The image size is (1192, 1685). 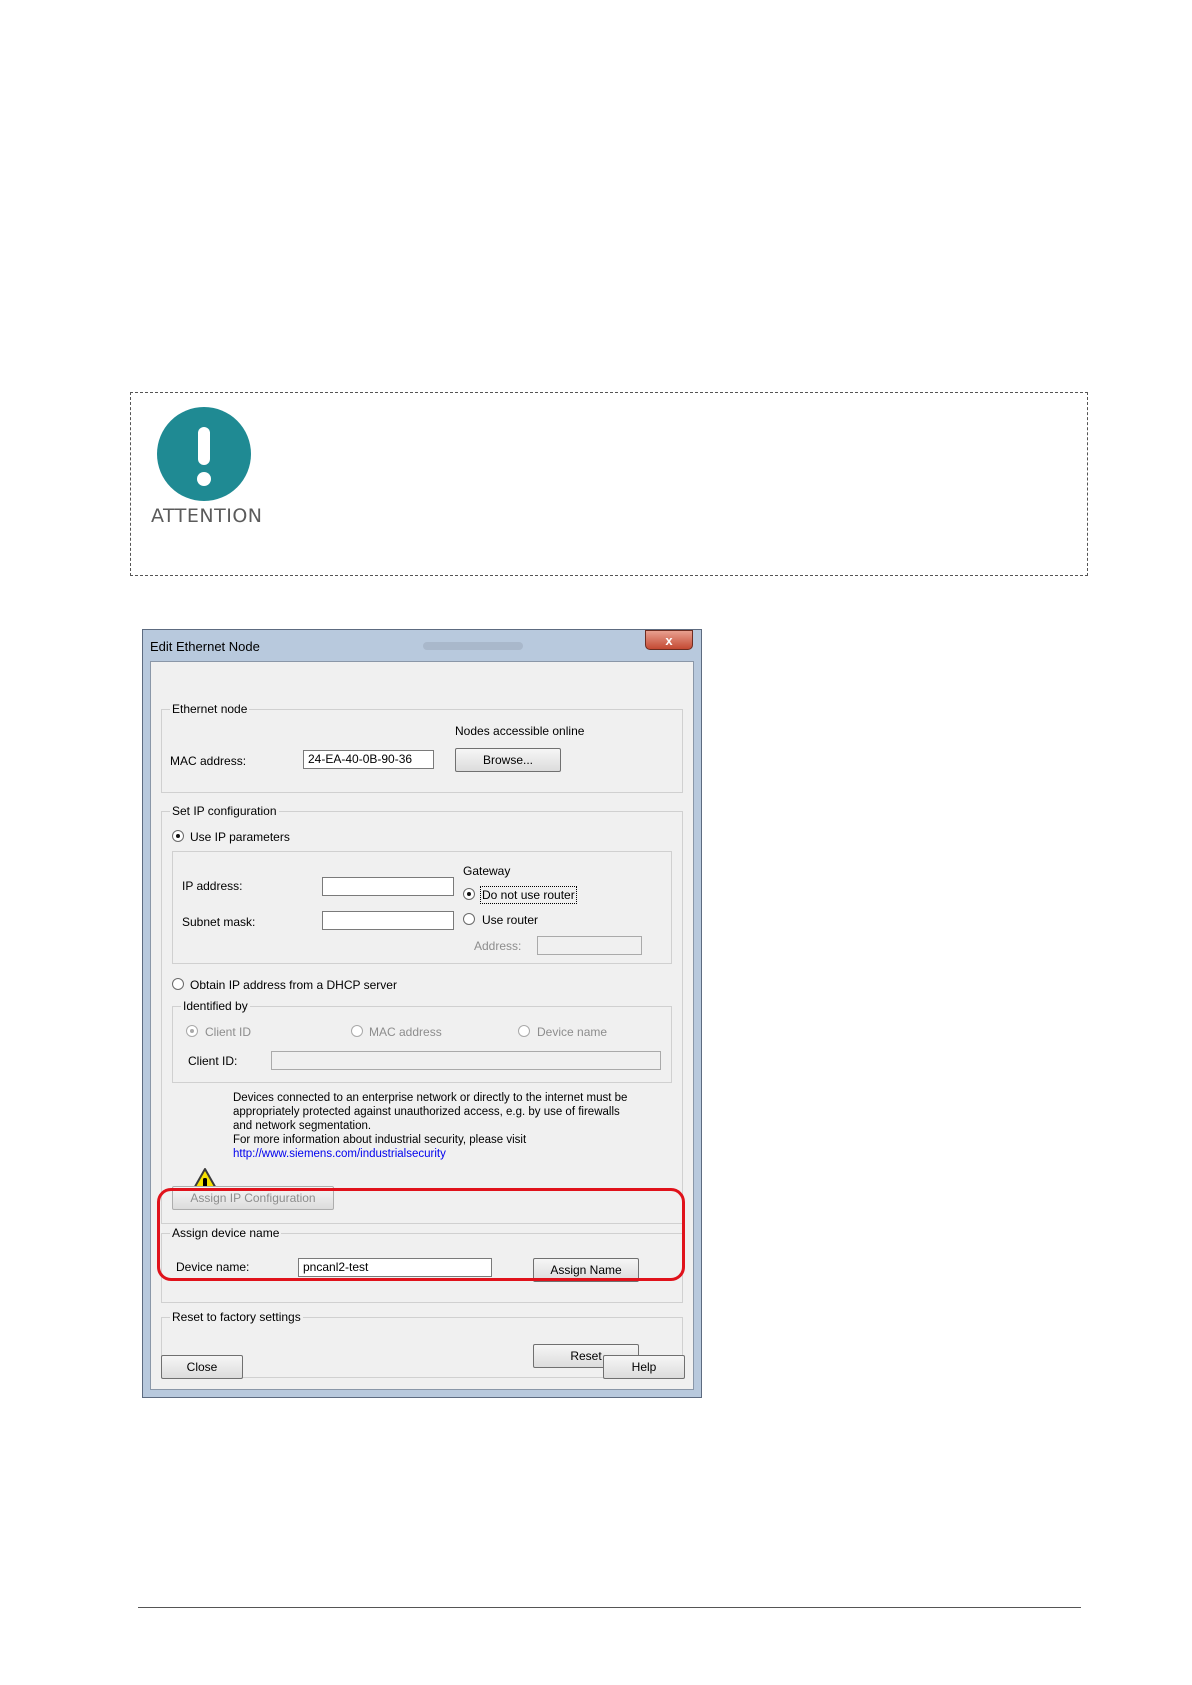 What do you see at coordinates (469, 894) in the screenshot?
I see `no-router-radio` at bounding box center [469, 894].